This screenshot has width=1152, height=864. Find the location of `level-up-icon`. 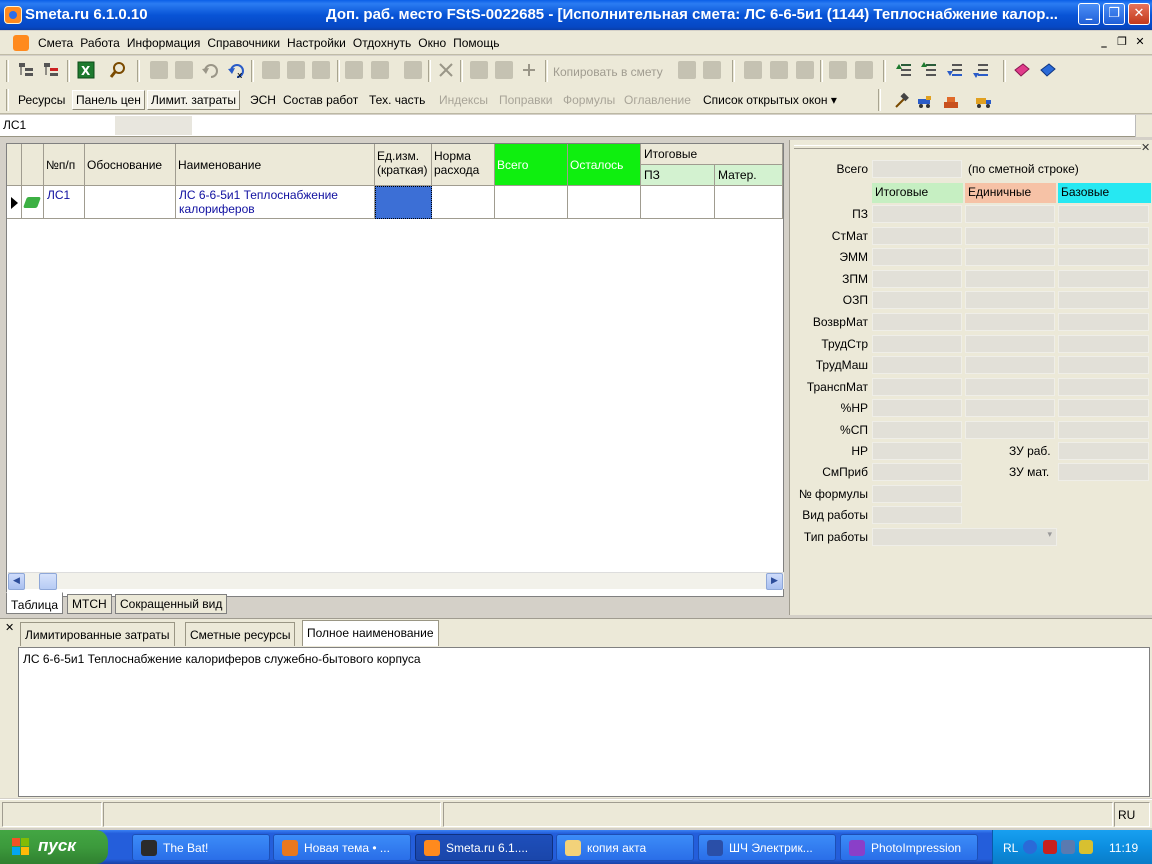

level-up-icon is located at coordinates (838, 70).